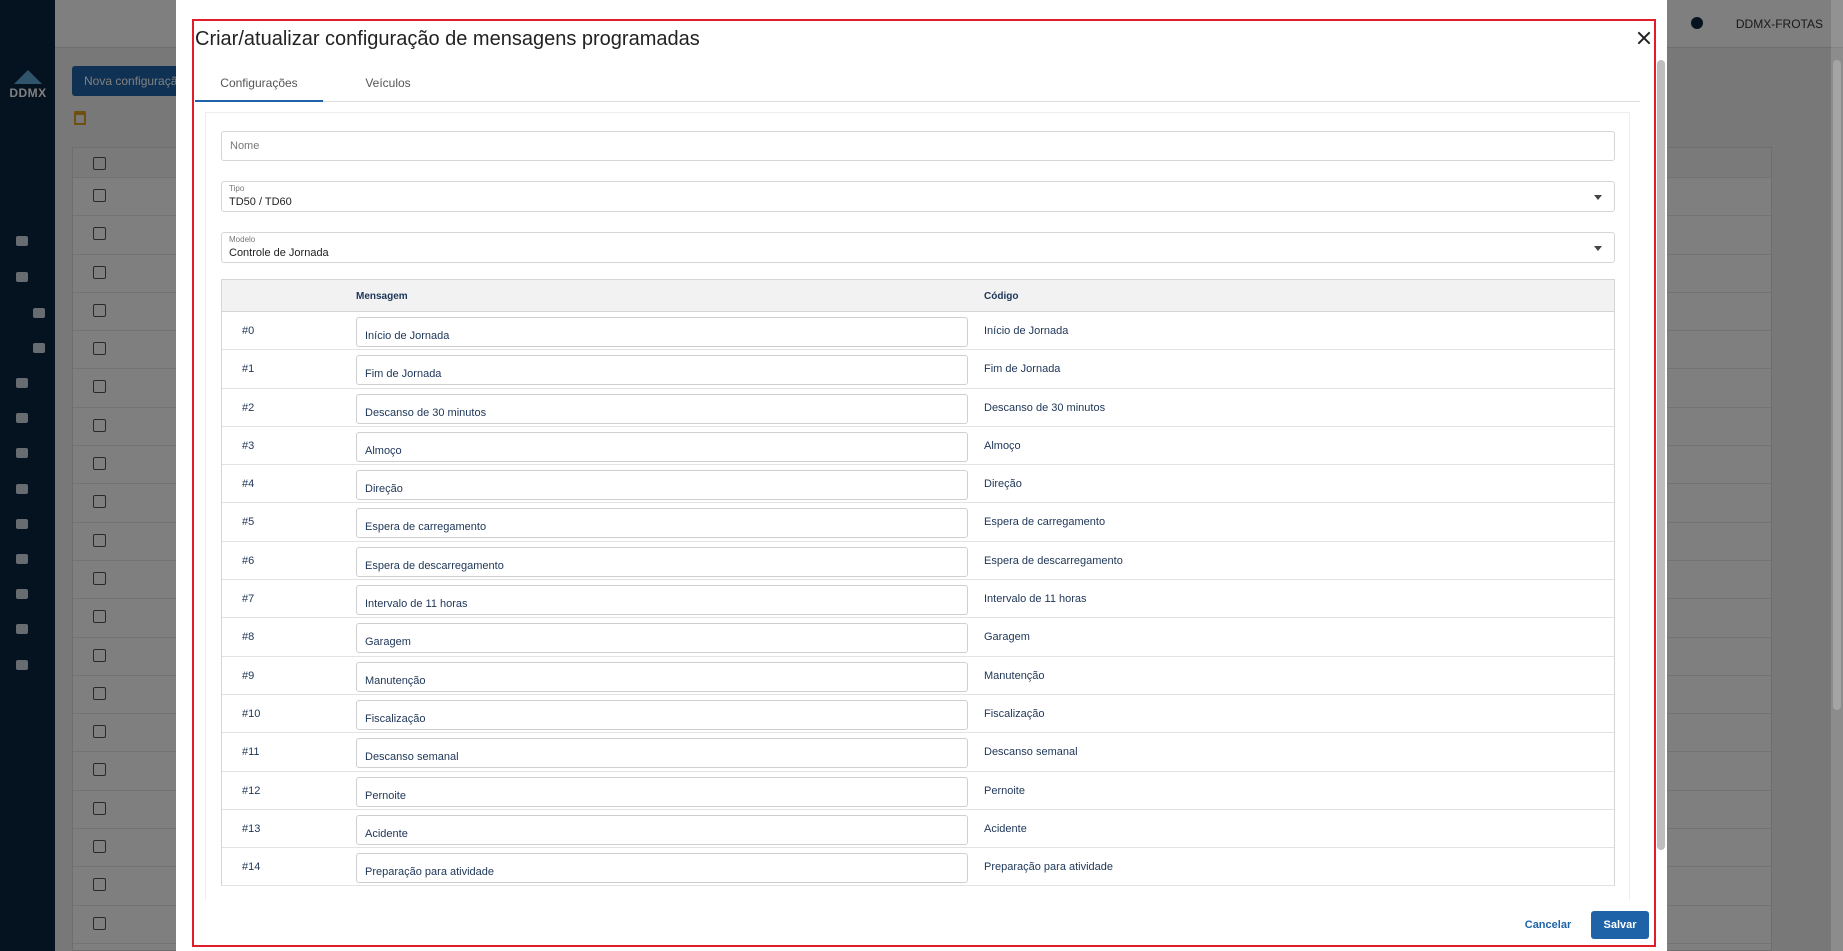  What do you see at coordinates (662, 600) in the screenshot?
I see `message-input: Intervalo de 11 horas` at bounding box center [662, 600].